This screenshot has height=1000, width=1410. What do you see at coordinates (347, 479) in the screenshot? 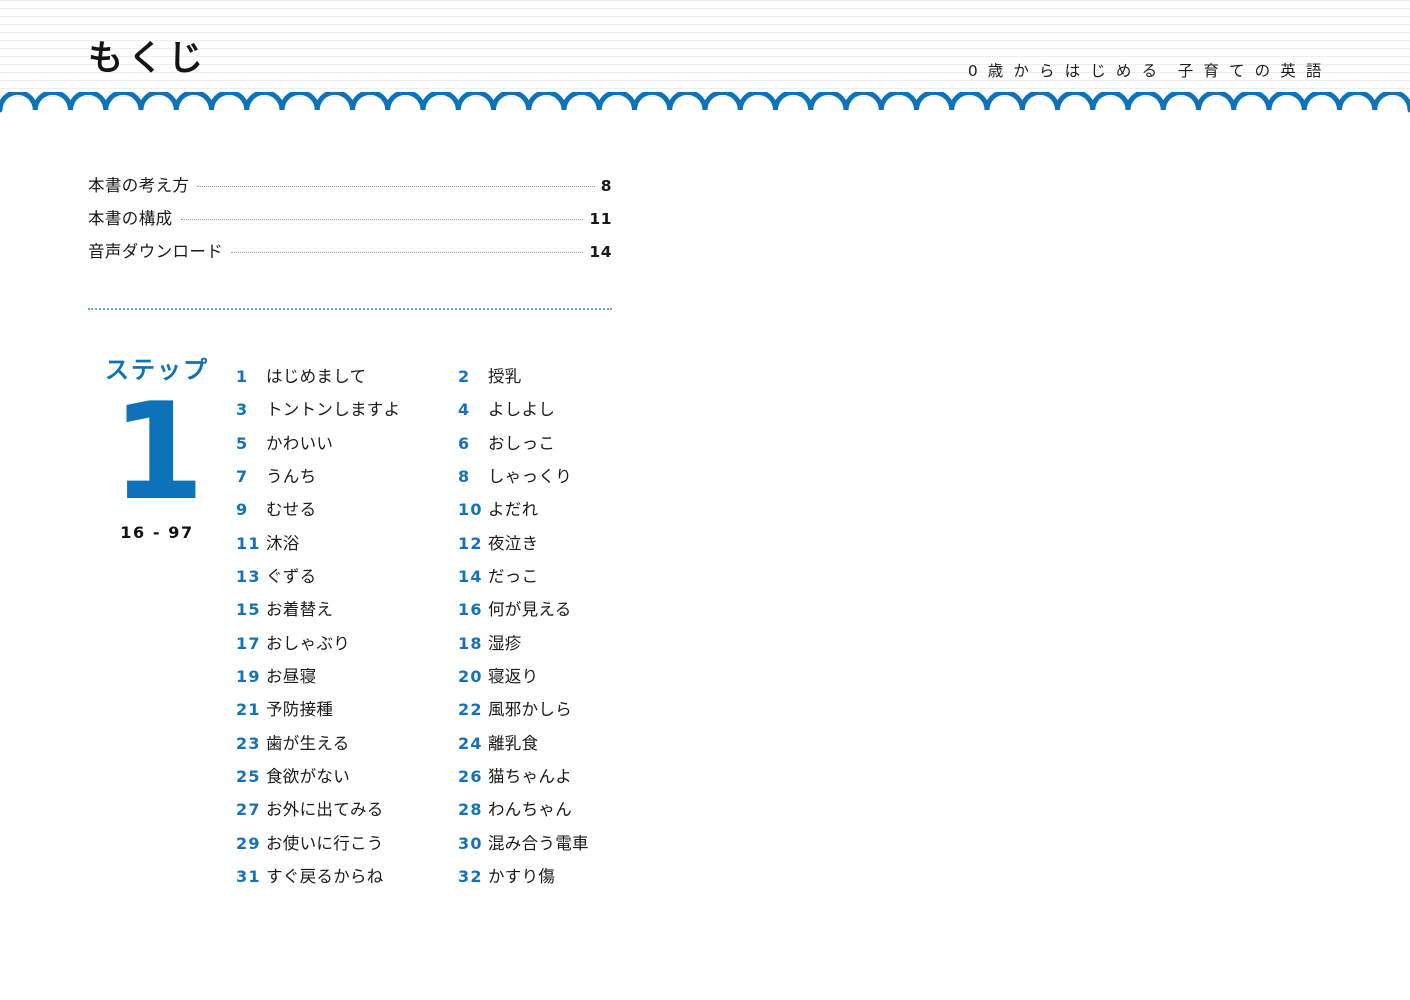
I see `toc-entry: 7 うんち` at bounding box center [347, 479].